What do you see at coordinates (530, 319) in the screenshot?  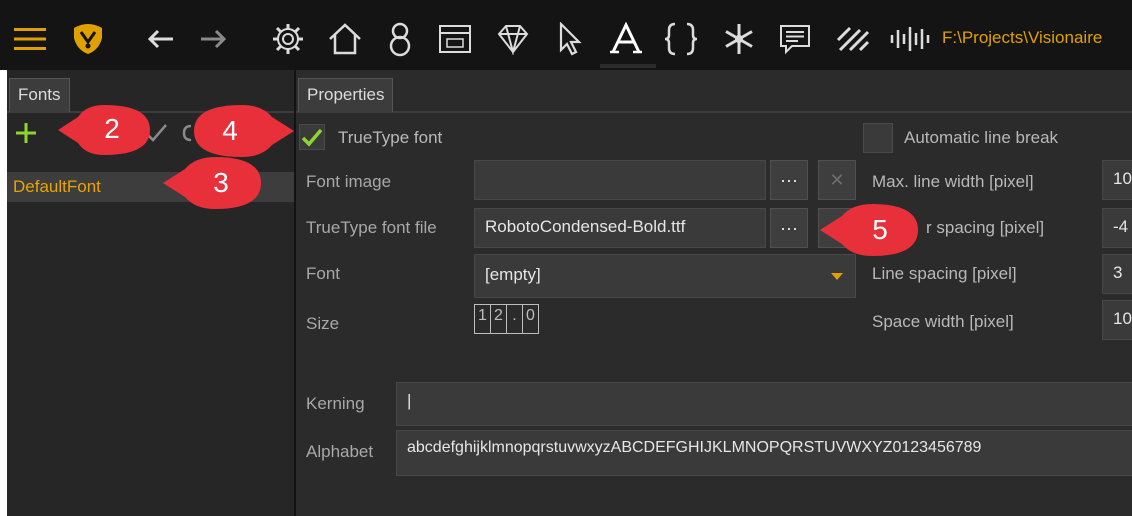 I see `size-digit: 0` at bounding box center [530, 319].